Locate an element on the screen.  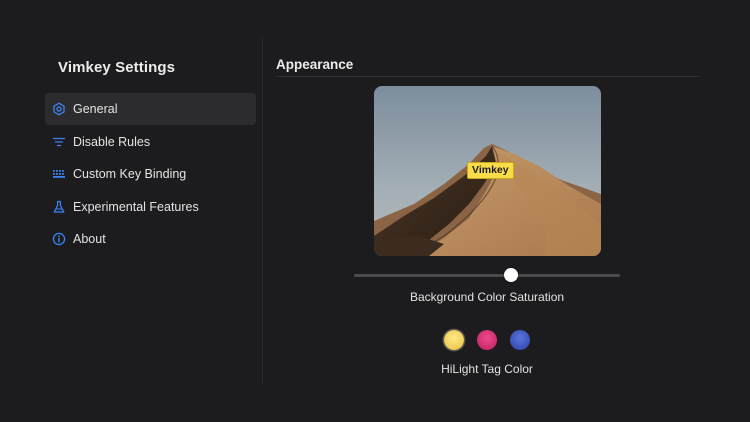
saturation-slider is located at coordinates (487, 275).